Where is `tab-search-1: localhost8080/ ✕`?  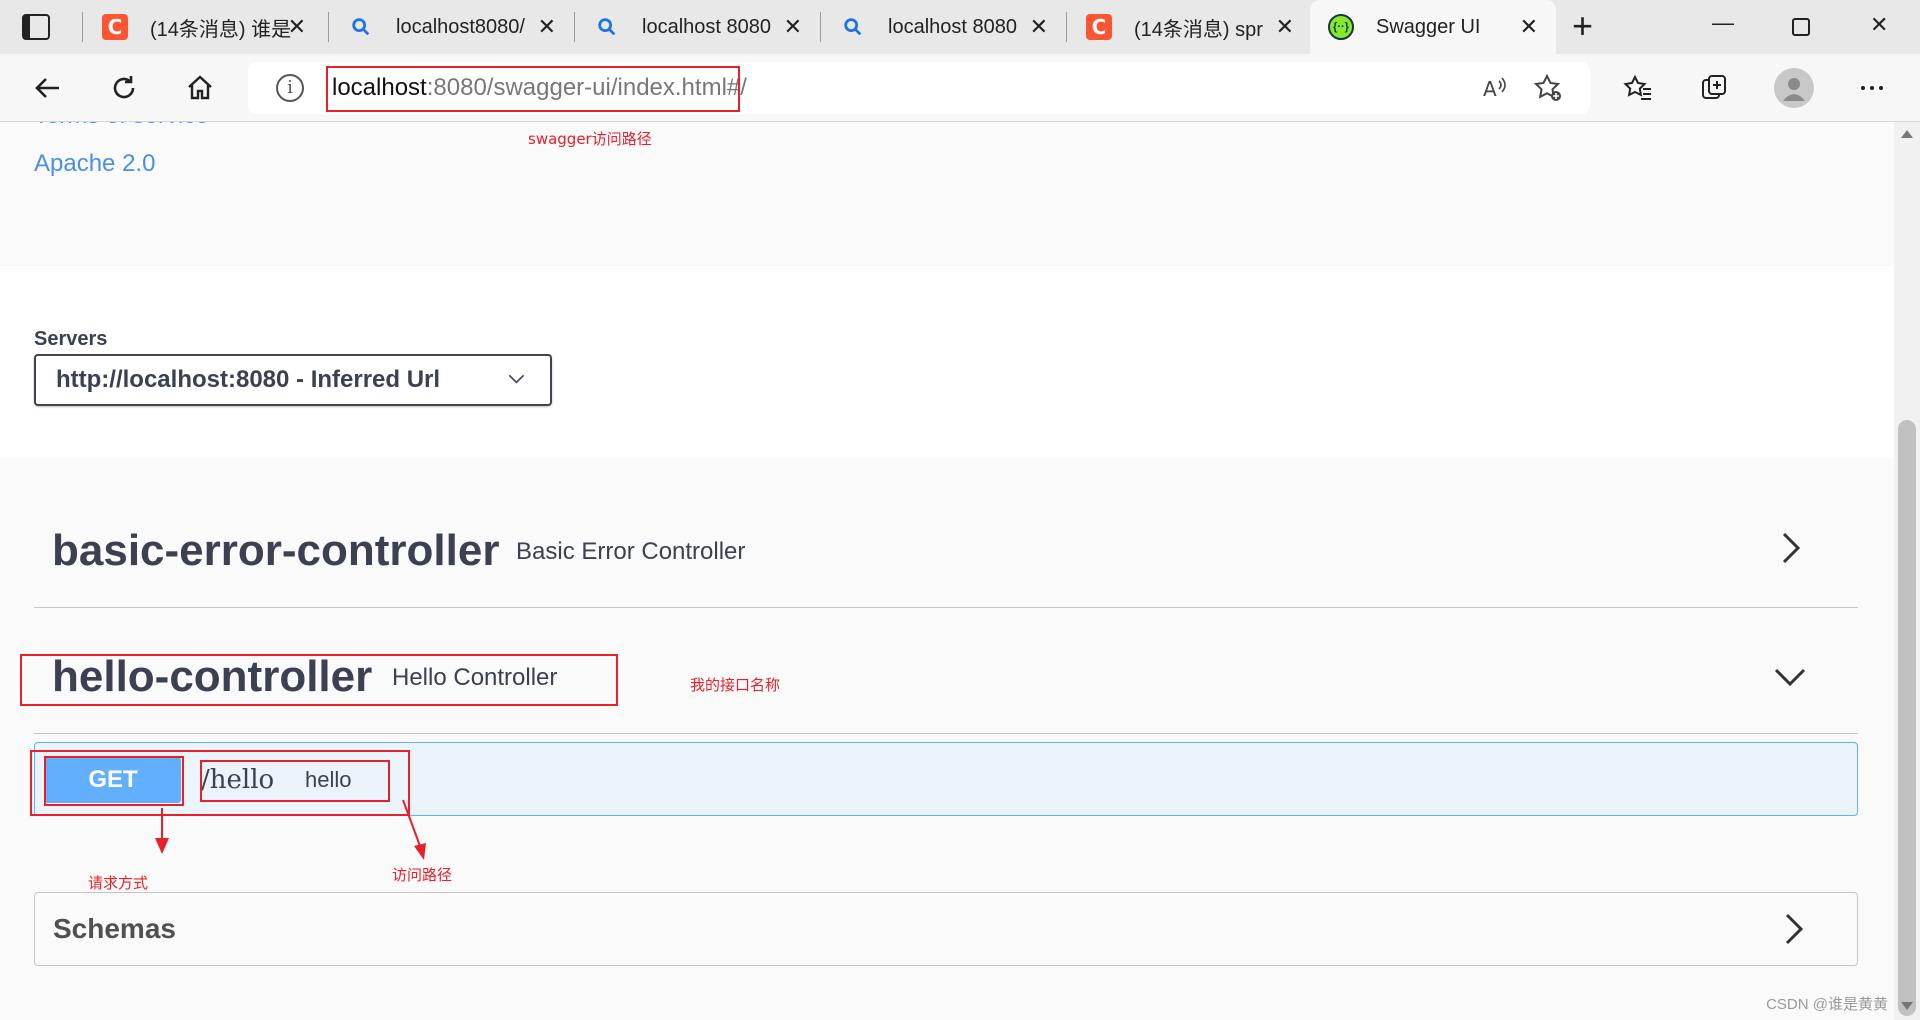 tab-search-1: localhost8080/ ✕ is located at coordinates (452, 27).